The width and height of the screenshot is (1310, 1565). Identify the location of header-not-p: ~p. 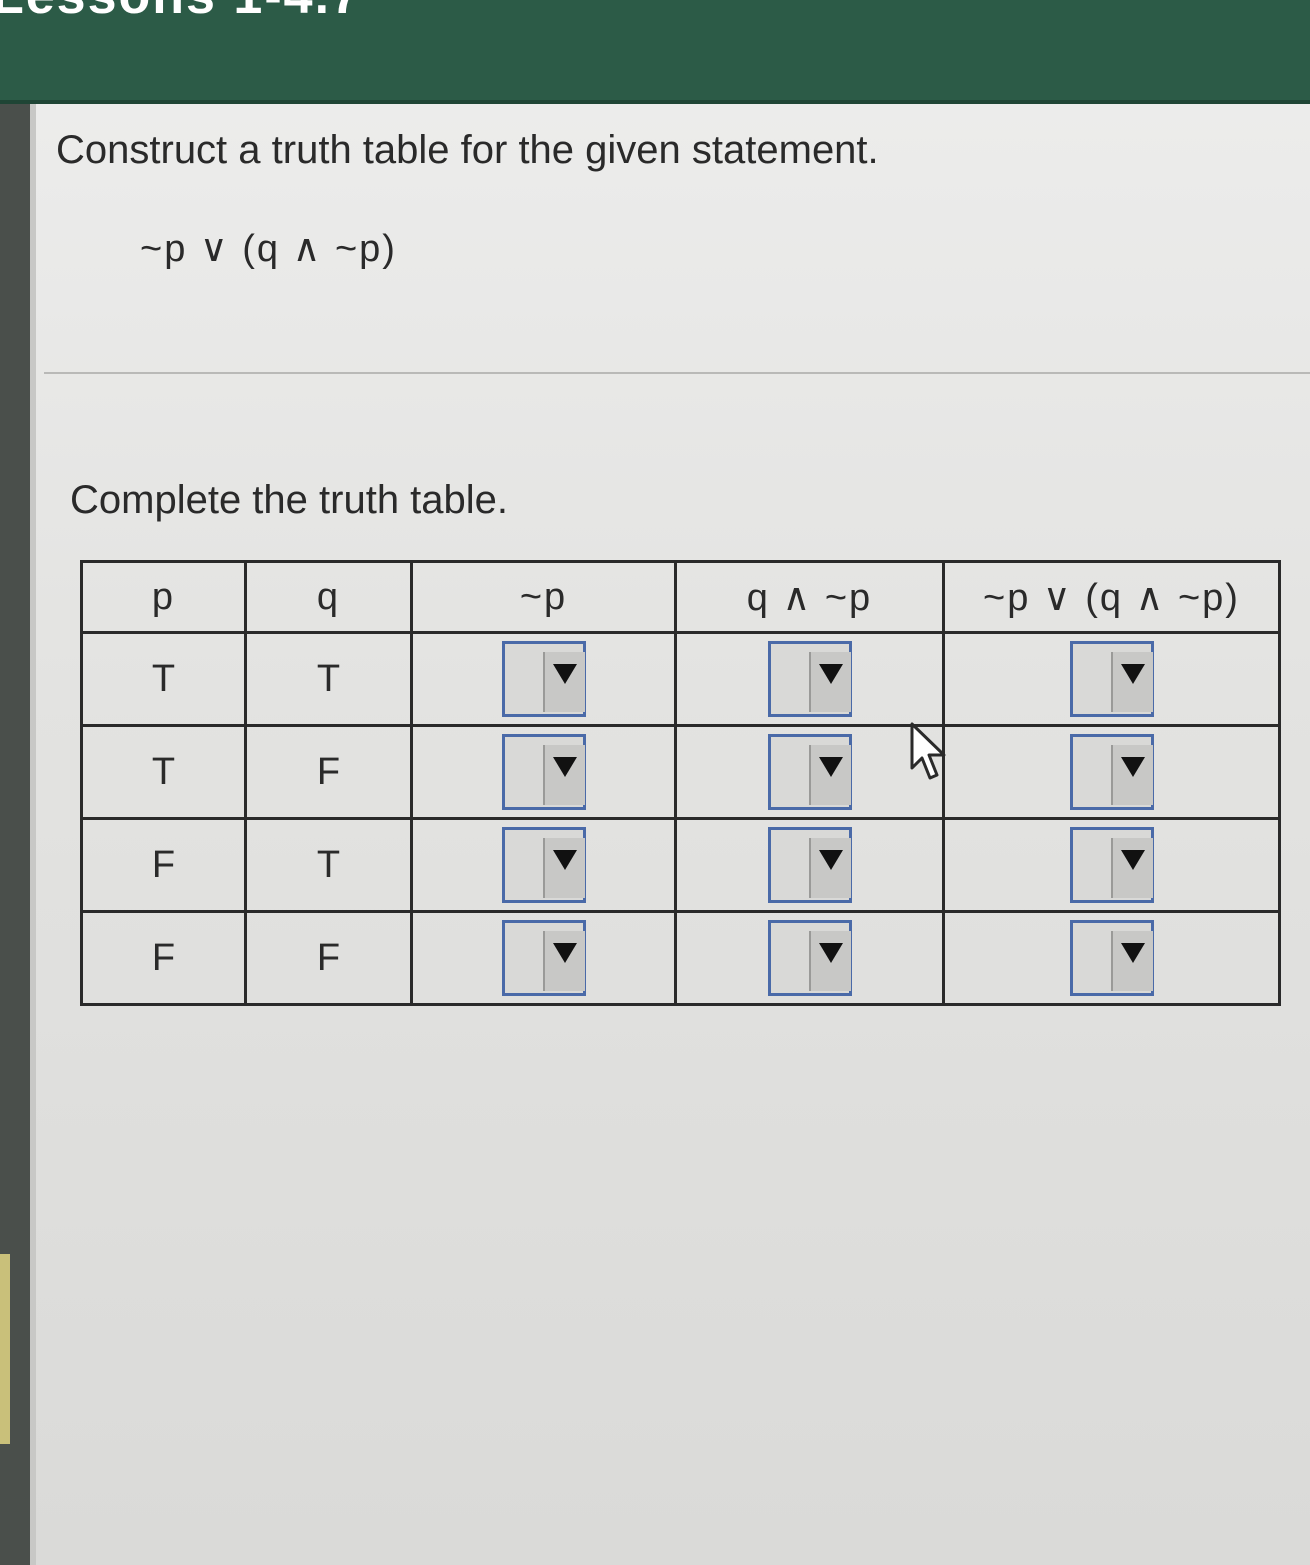
(543, 597).